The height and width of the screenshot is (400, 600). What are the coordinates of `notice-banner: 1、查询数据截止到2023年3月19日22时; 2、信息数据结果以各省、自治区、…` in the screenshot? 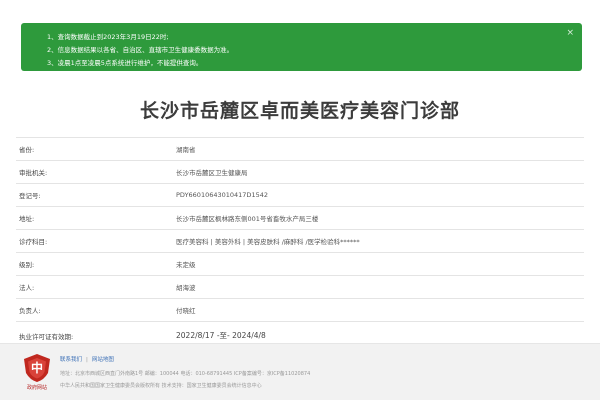 It's located at (301, 47).